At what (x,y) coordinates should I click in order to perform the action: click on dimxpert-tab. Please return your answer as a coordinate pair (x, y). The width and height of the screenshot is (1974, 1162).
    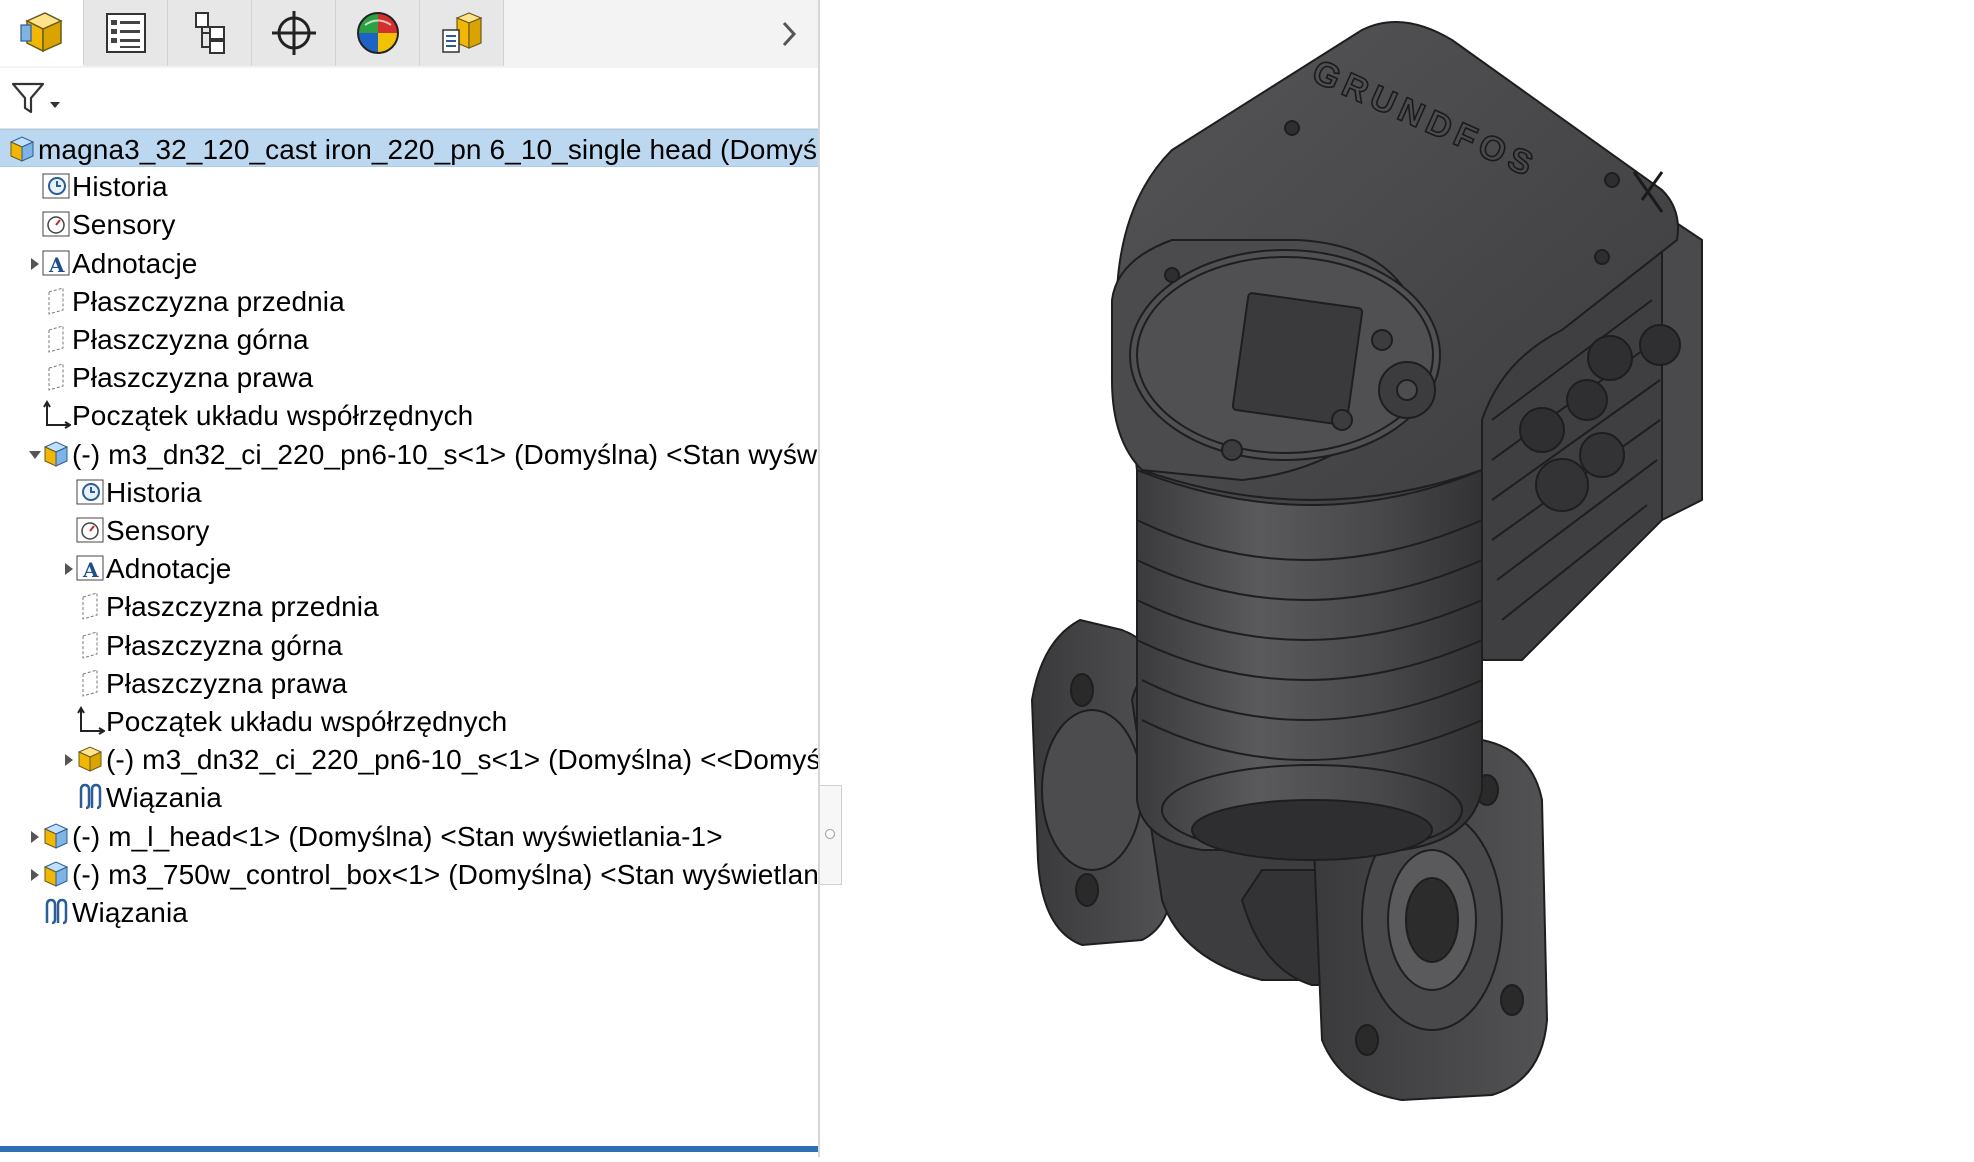
    Looking at the image, I should click on (294, 33).